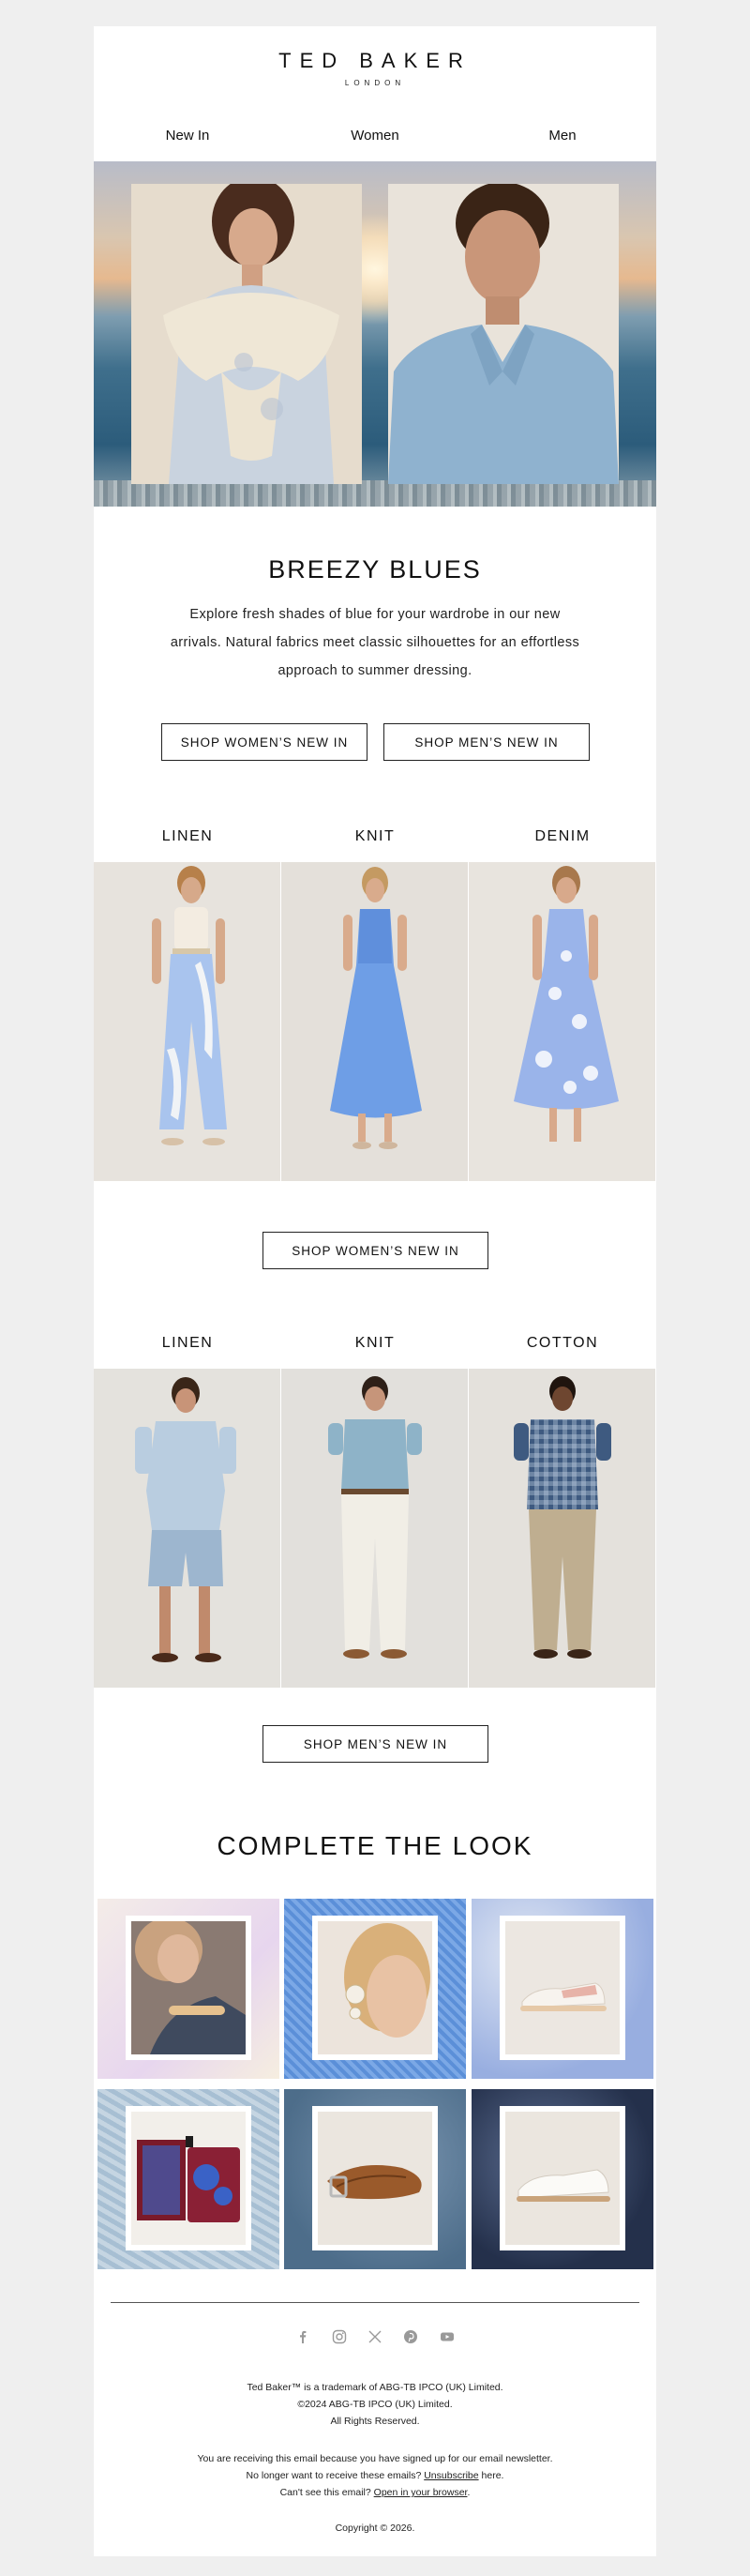 The height and width of the screenshot is (2576, 750). I want to click on women-cat-denim-label: DENIM, so click(562, 836).